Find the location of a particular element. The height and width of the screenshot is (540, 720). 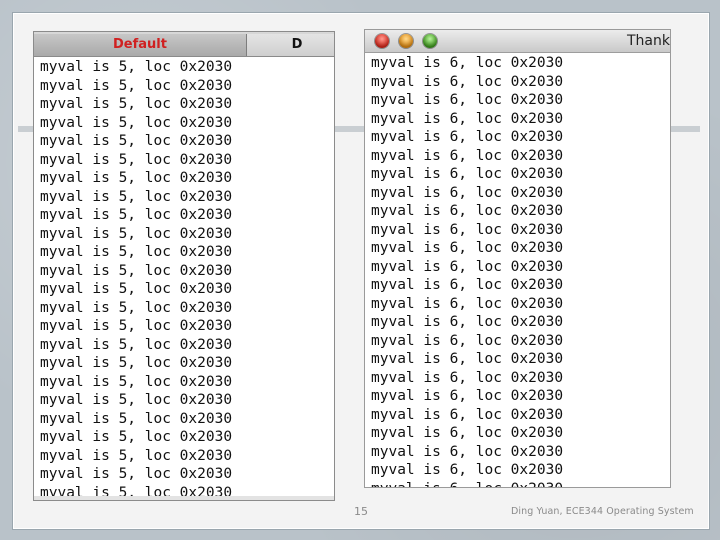

close-button is located at coordinates (382, 41).